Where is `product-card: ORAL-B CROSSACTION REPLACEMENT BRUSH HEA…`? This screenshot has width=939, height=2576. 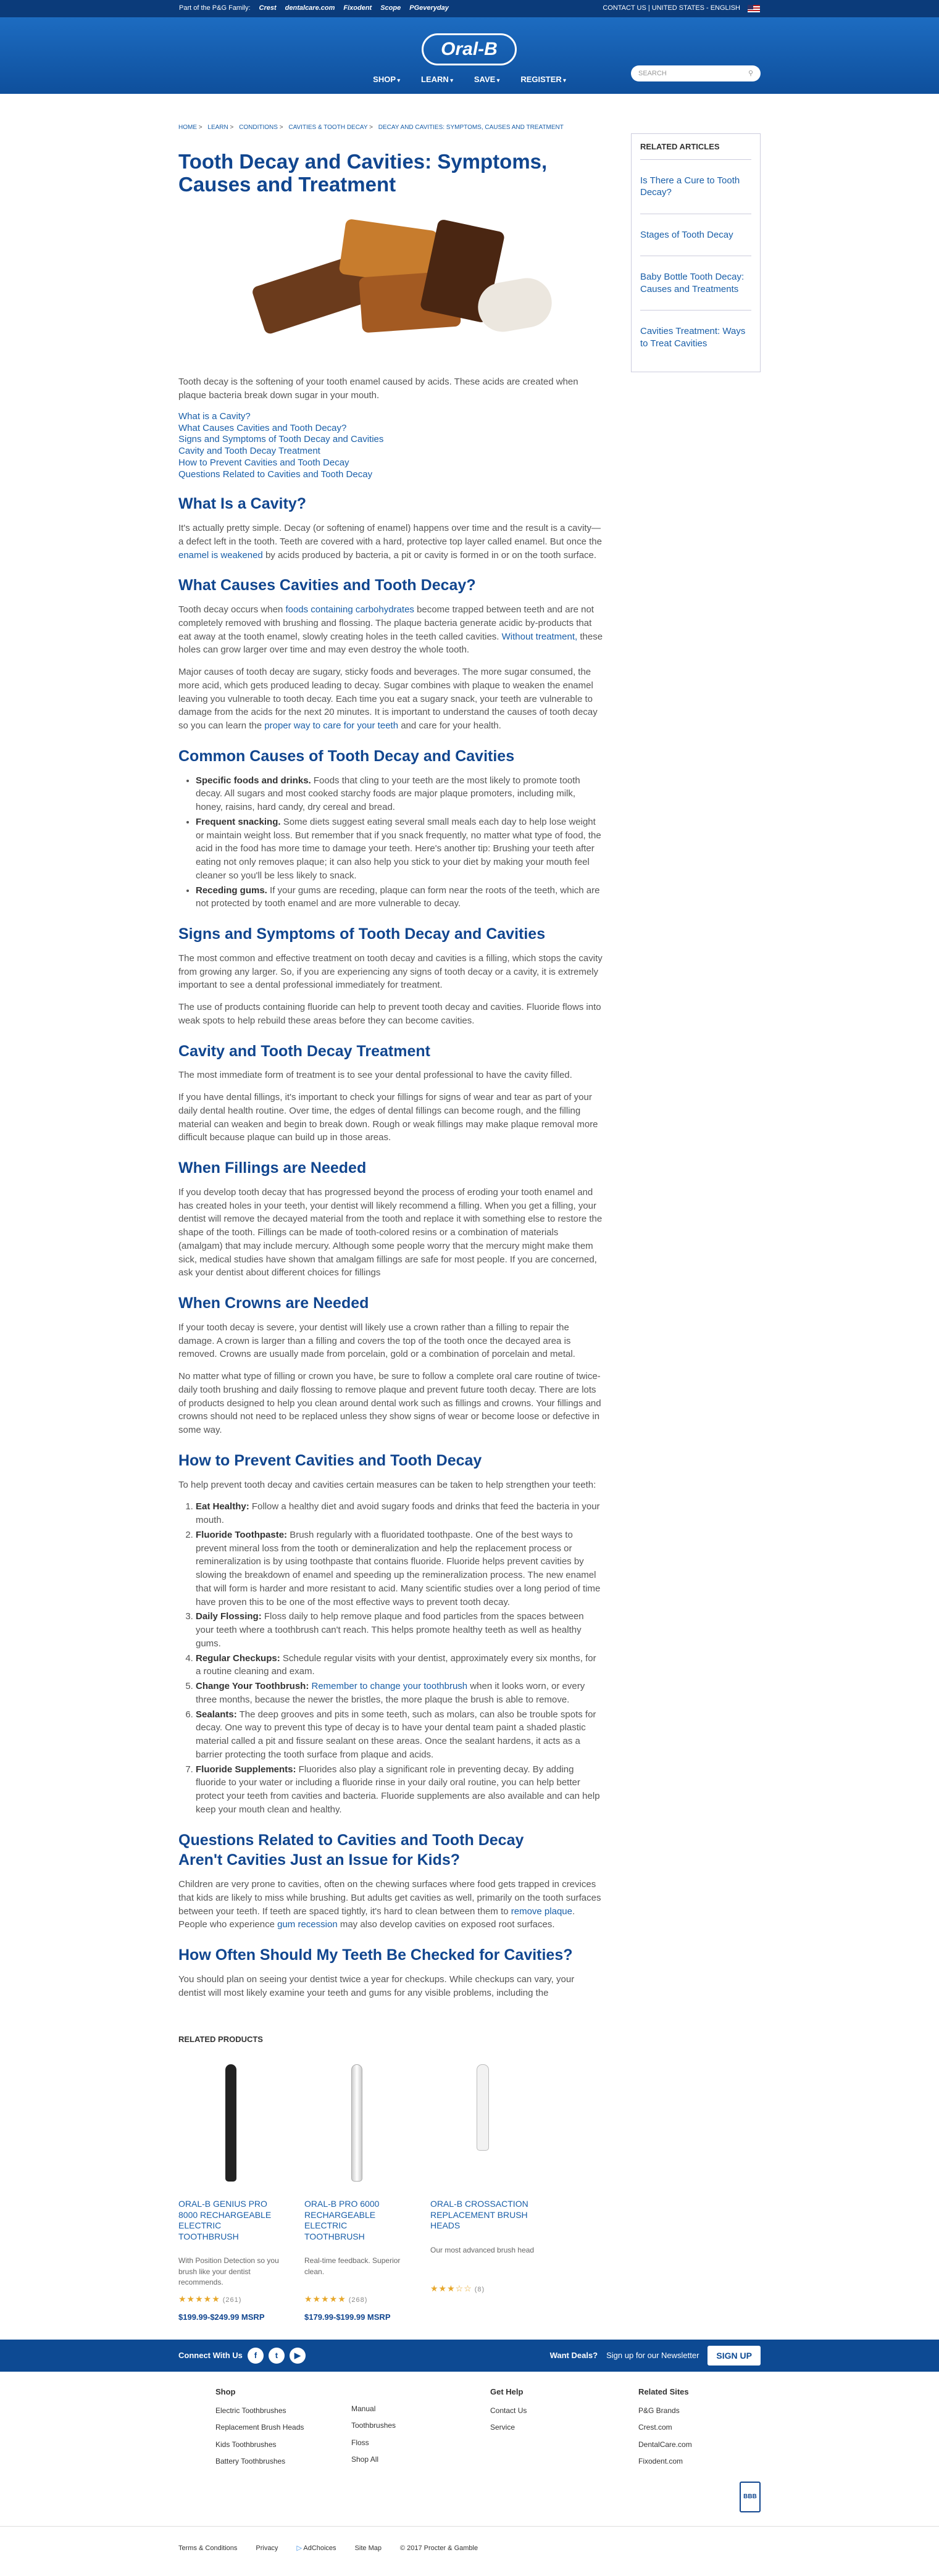 product-card: ORAL-B CROSSACTION REPLACEMENT BRUSH HEA… is located at coordinates (483, 2191).